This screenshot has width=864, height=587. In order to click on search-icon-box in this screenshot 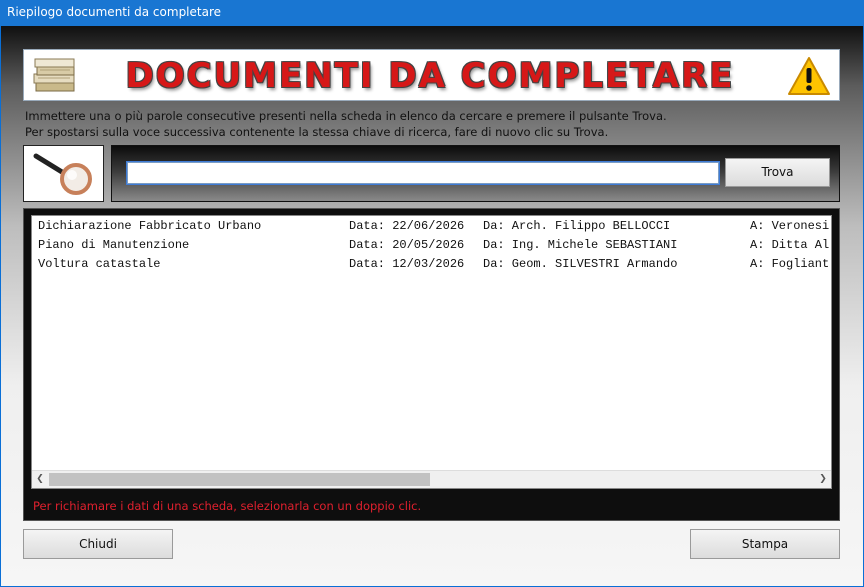, I will do `click(63, 173)`.